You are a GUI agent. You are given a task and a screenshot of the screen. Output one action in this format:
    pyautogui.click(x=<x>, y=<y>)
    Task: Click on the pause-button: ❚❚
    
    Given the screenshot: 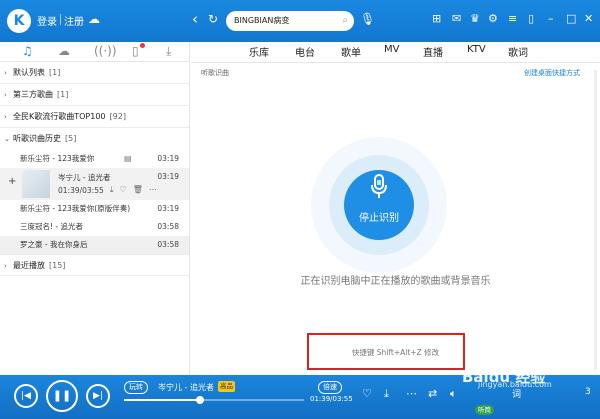 What is the action you would take?
    pyautogui.click(x=62, y=396)
    